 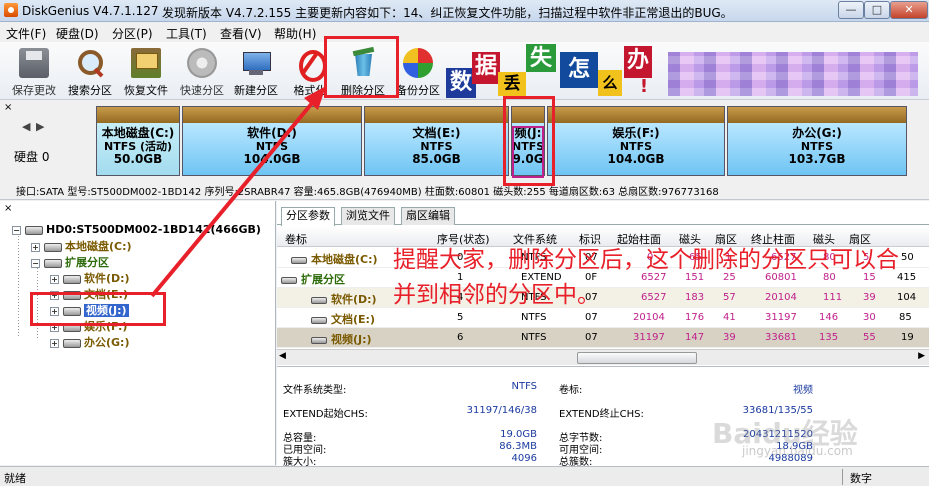 I want to click on tree-node-g: + 办公(G:), so click(x=89, y=342).